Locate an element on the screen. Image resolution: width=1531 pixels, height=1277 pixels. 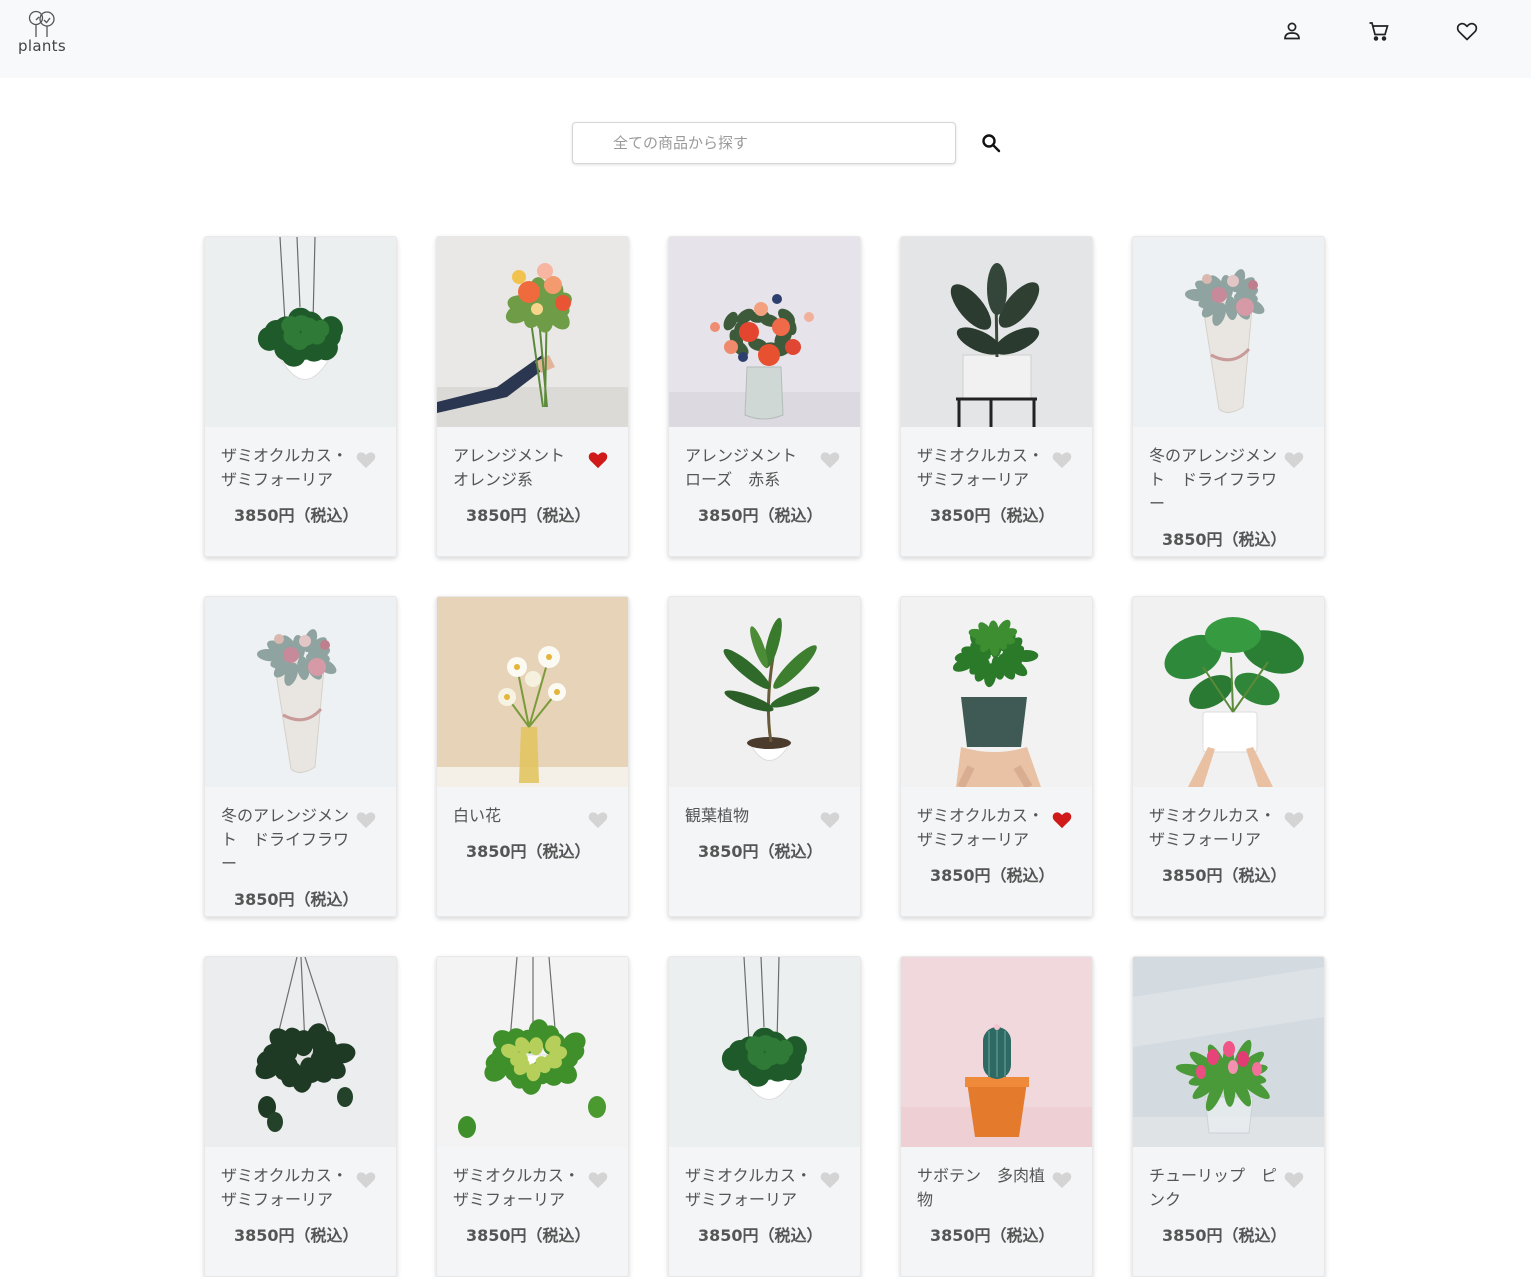
product-name: 白い花 is located at coordinates (517, 816).